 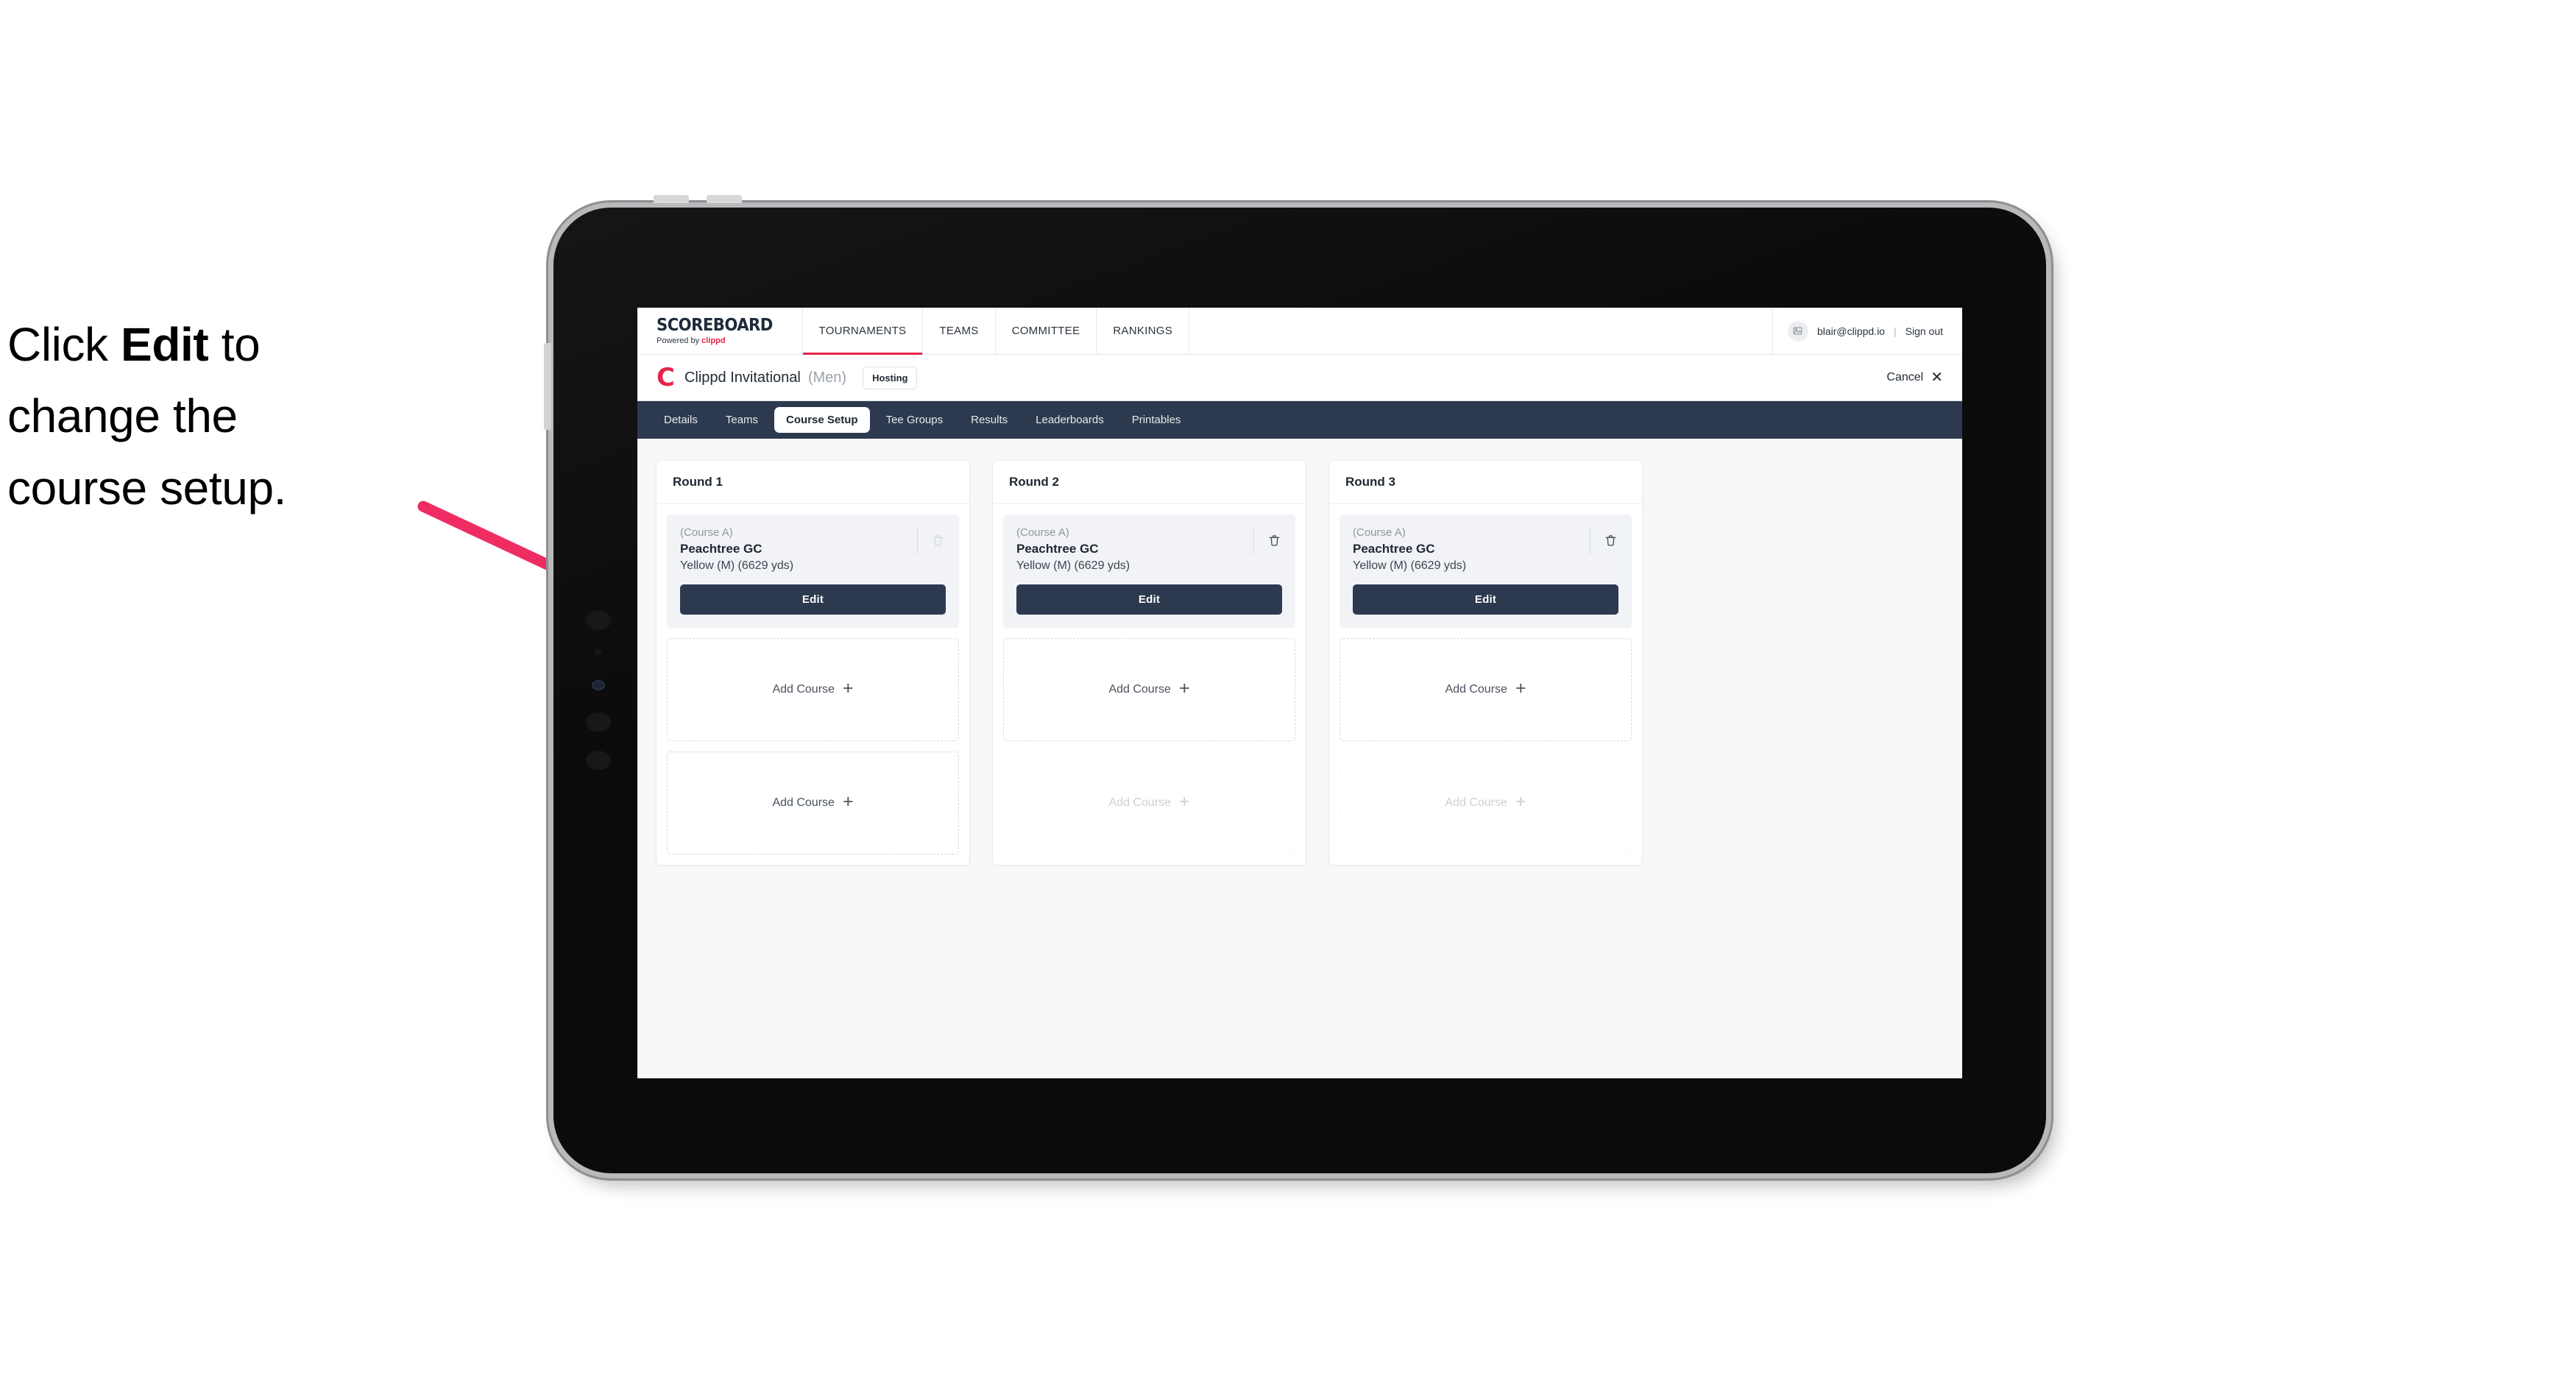 I want to click on tournament-title: Clippd Invitational, so click(x=742, y=378).